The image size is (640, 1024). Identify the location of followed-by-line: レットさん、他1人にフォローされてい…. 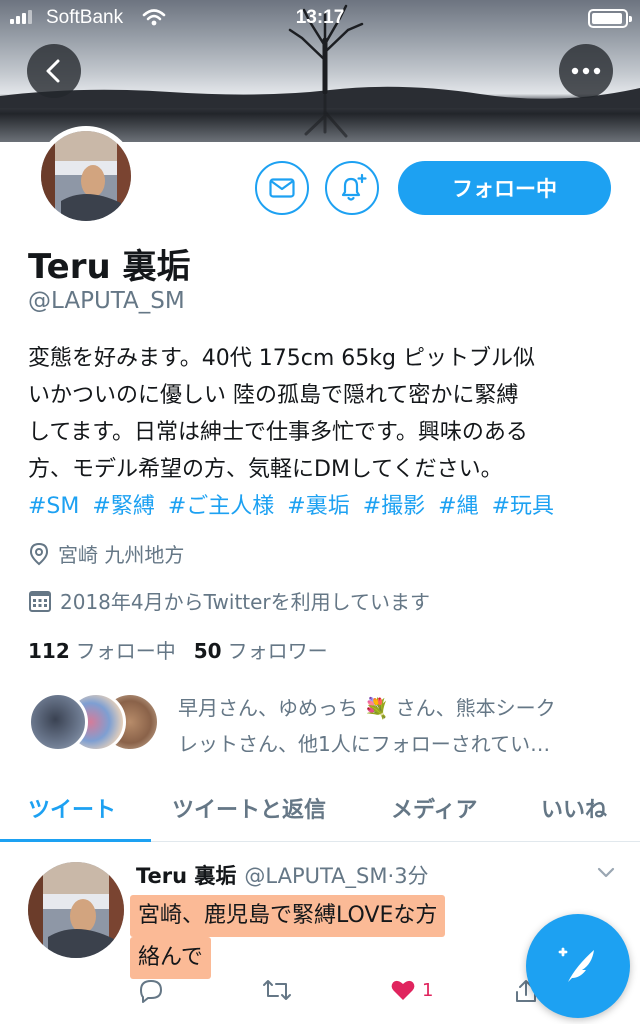
(364, 744).